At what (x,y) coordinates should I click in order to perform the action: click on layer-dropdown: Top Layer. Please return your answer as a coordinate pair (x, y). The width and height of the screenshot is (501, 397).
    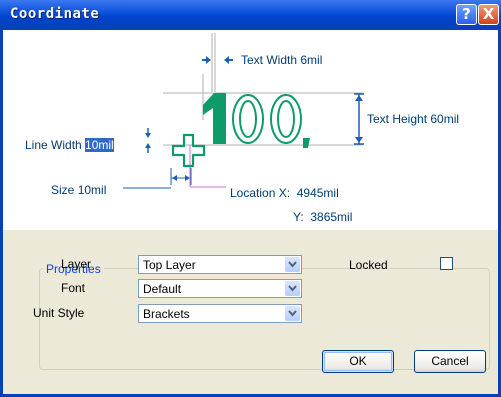
    Looking at the image, I should click on (220, 264).